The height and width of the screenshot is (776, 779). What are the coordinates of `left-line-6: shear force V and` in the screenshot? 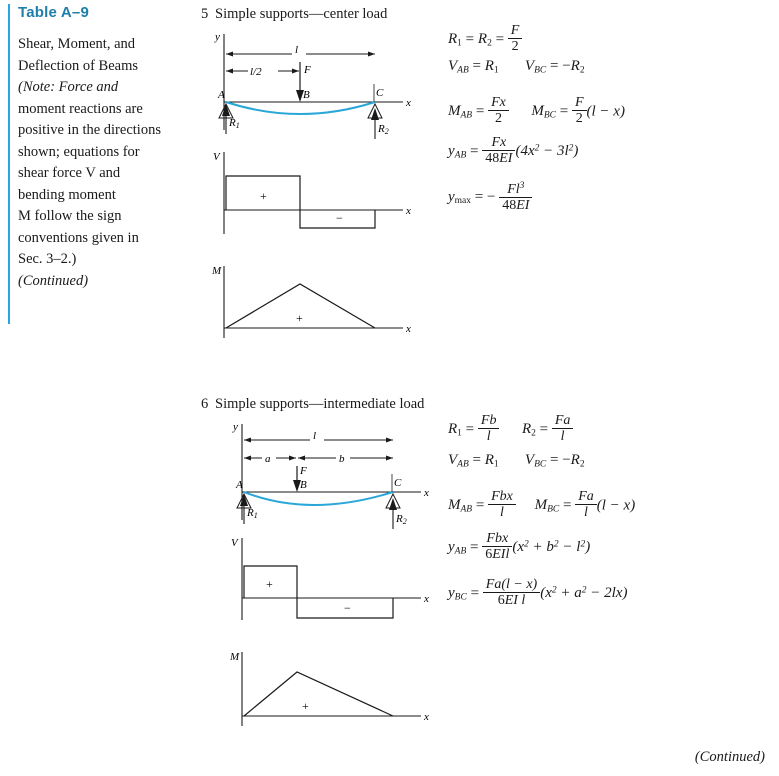 It's located at (69, 173).